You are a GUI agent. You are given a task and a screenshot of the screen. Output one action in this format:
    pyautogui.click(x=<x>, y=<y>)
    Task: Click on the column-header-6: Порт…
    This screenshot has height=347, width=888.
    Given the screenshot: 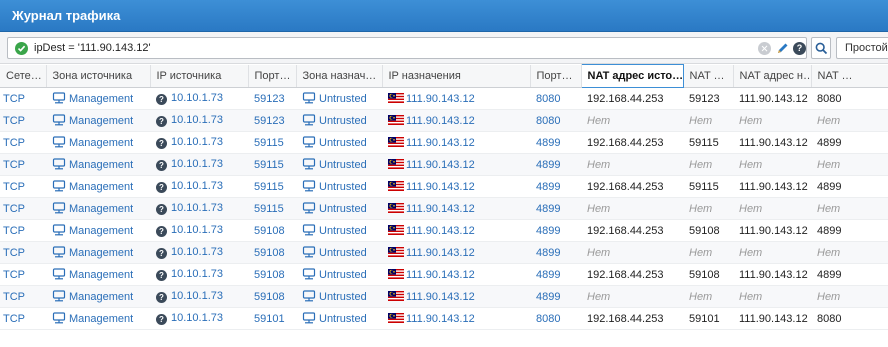 What is the action you would take?
    pyautogui.click(x=556, y=76)
    